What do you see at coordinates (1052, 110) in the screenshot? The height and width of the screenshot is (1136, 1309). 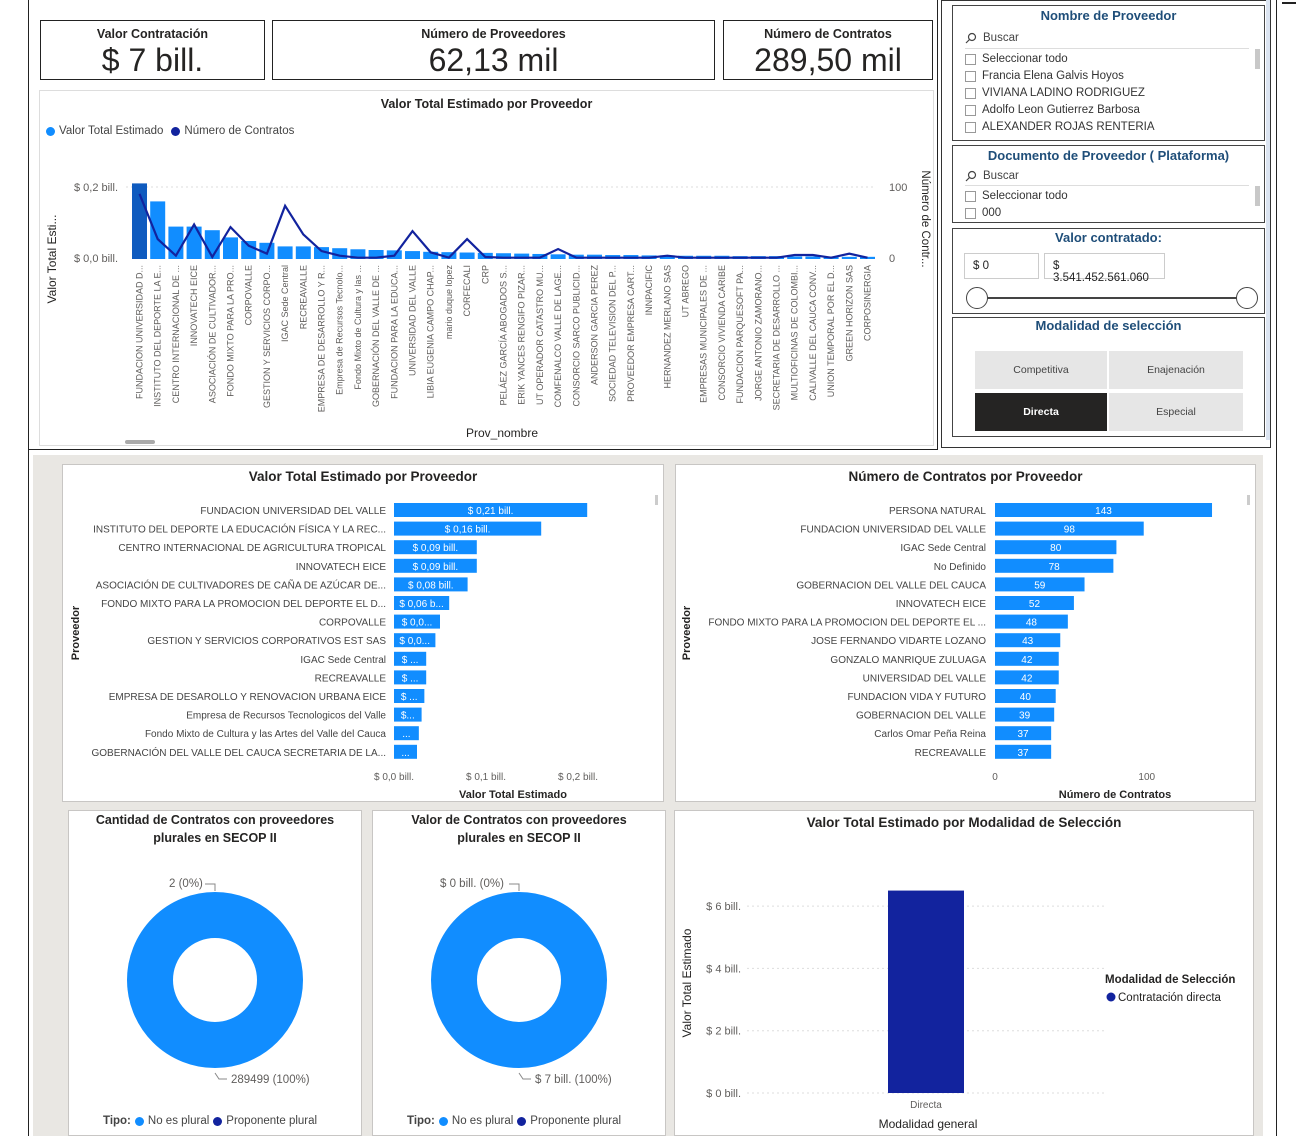 I see `slicer-item: Adolfo Leon Gutierrez Barbosa` at bounding box center [1052, 110].